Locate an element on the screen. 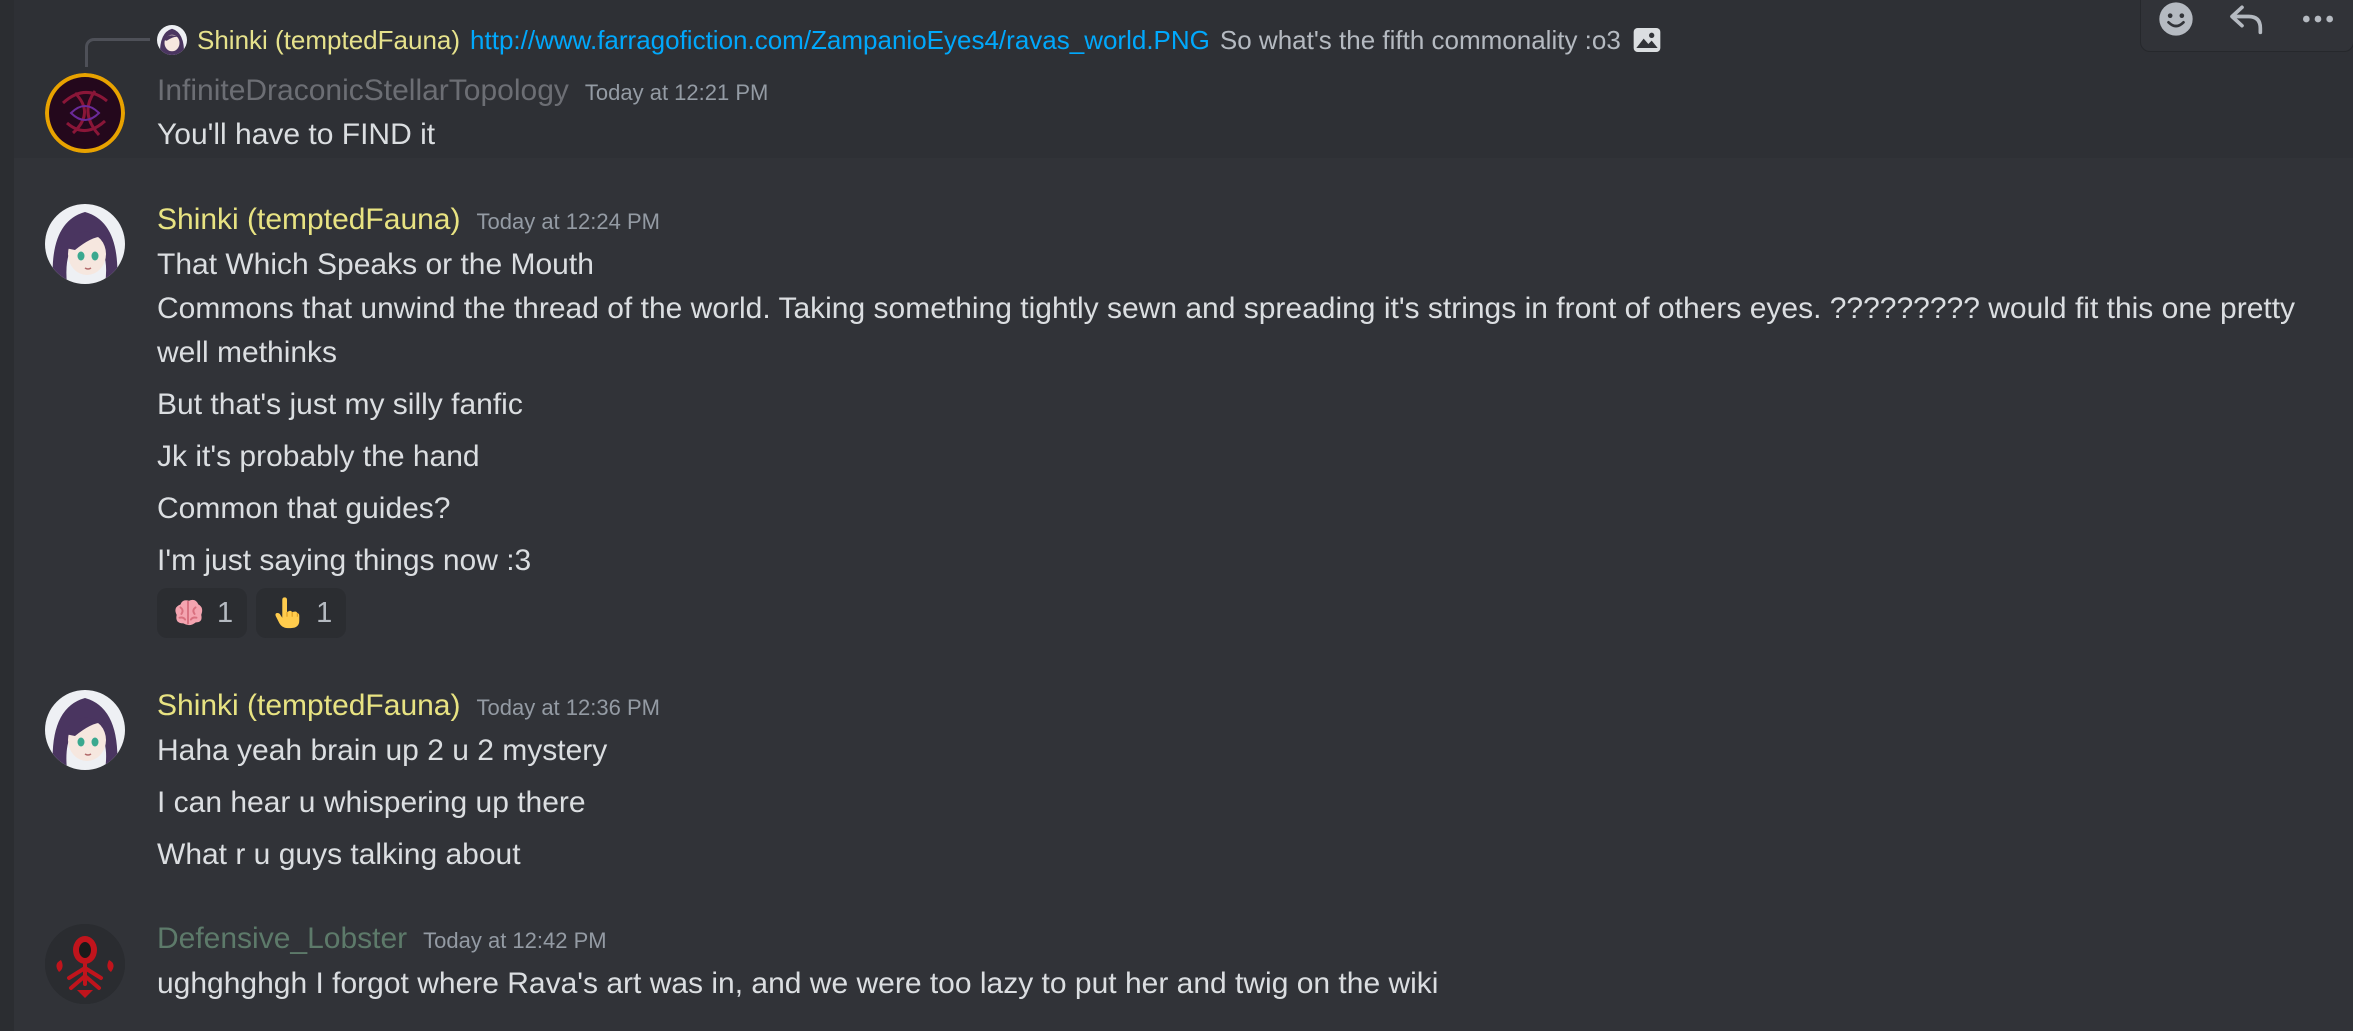 The width and height of the screenshot is (2353, 1031). reaction-brain: 1 is located at coordinates (202, 613).